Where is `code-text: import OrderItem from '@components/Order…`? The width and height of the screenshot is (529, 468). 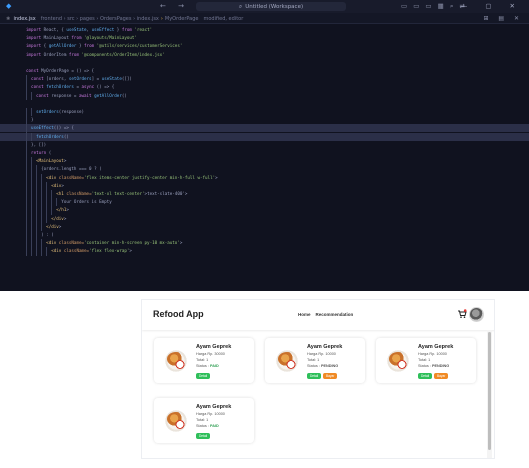
code-text: import OrderItem from '@components/Order… is located at coordinates (95, 54).